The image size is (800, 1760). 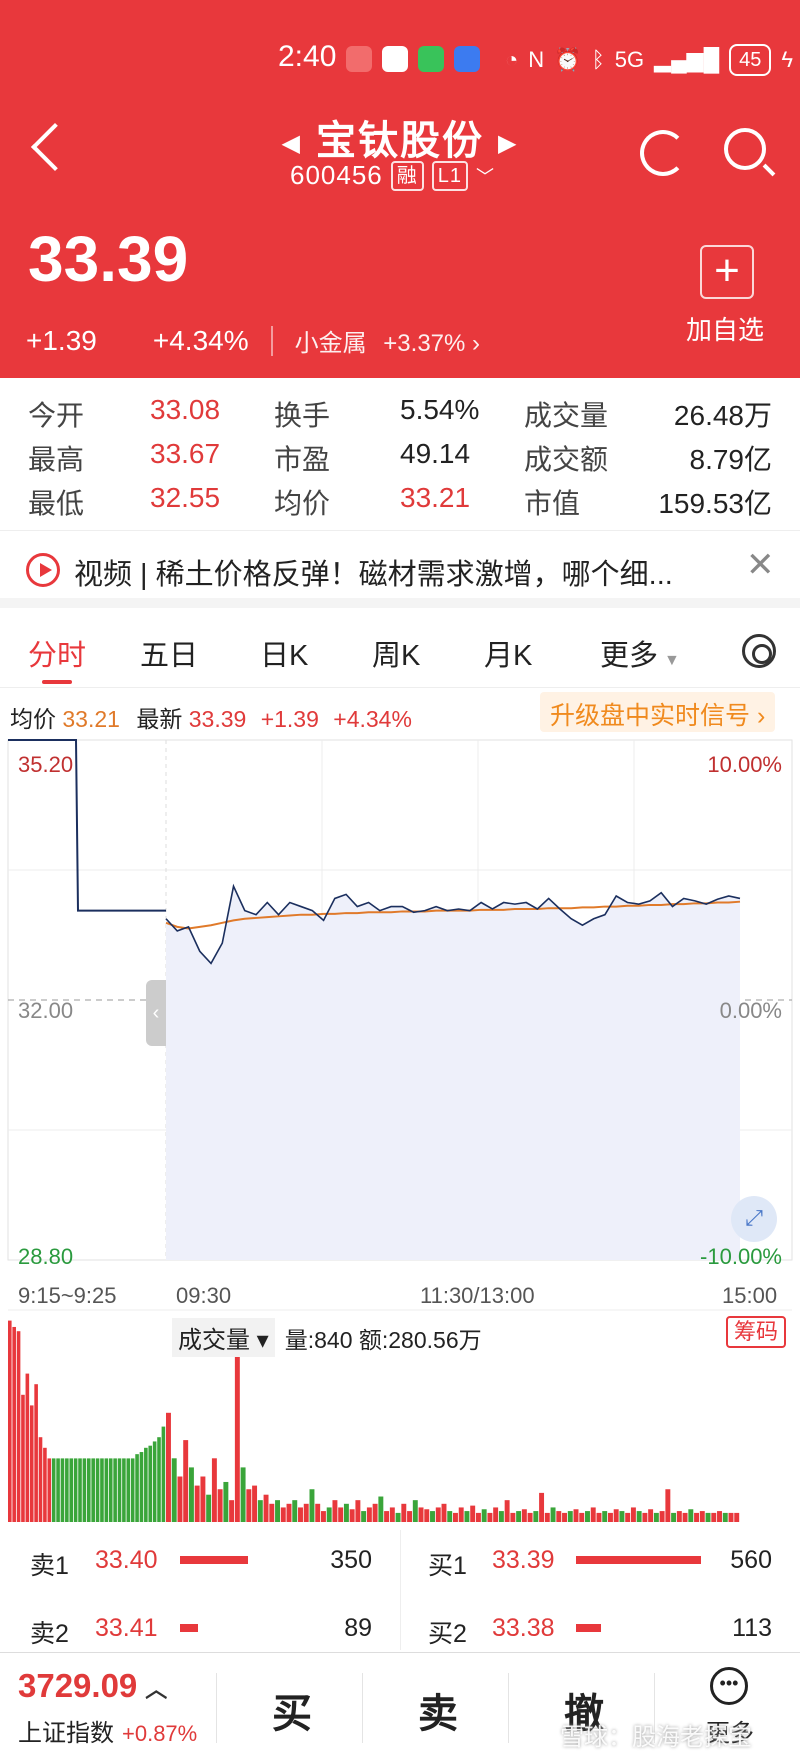 What do you see at coordinates (759, 651) in the screenshot?
I see `settings-icon` at bounding box center [759, 651].